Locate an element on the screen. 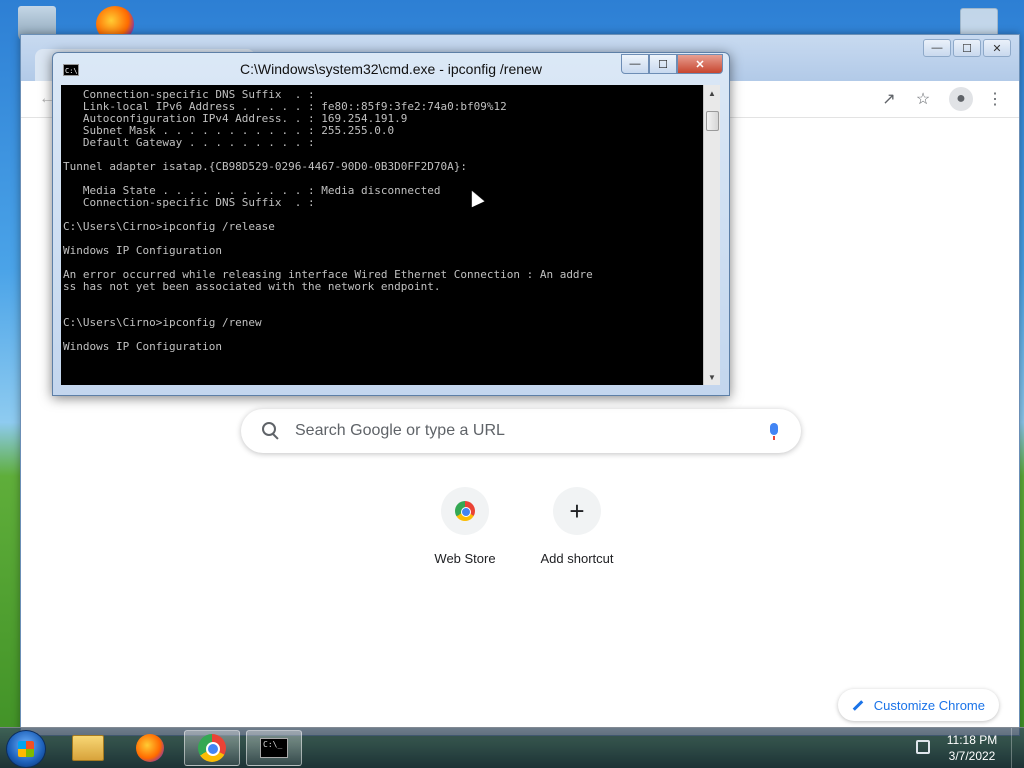 The image size is (1024, 768). search-box is located at coordinates (521, 431).